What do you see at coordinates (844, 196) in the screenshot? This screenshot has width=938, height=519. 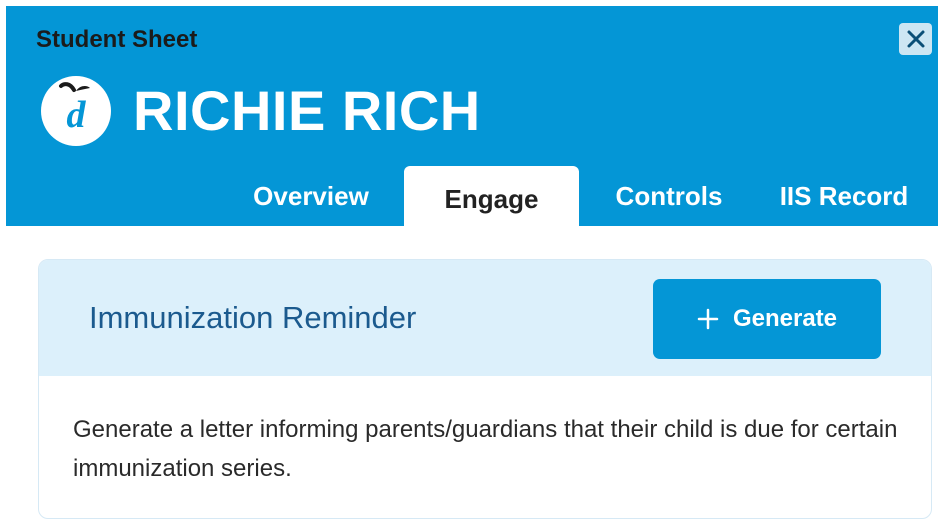 I see `tab-iis-record: IIS Record` at bounding box center [844, 196].